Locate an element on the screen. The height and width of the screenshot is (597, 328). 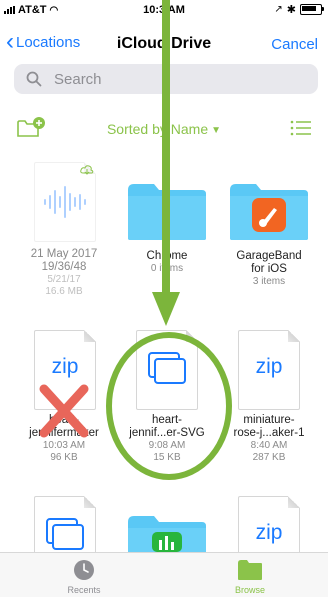
file-item-audio: 21 May 2017 19/36/48 5/21/17 16.6 MB is located at coordinates (64, 273).